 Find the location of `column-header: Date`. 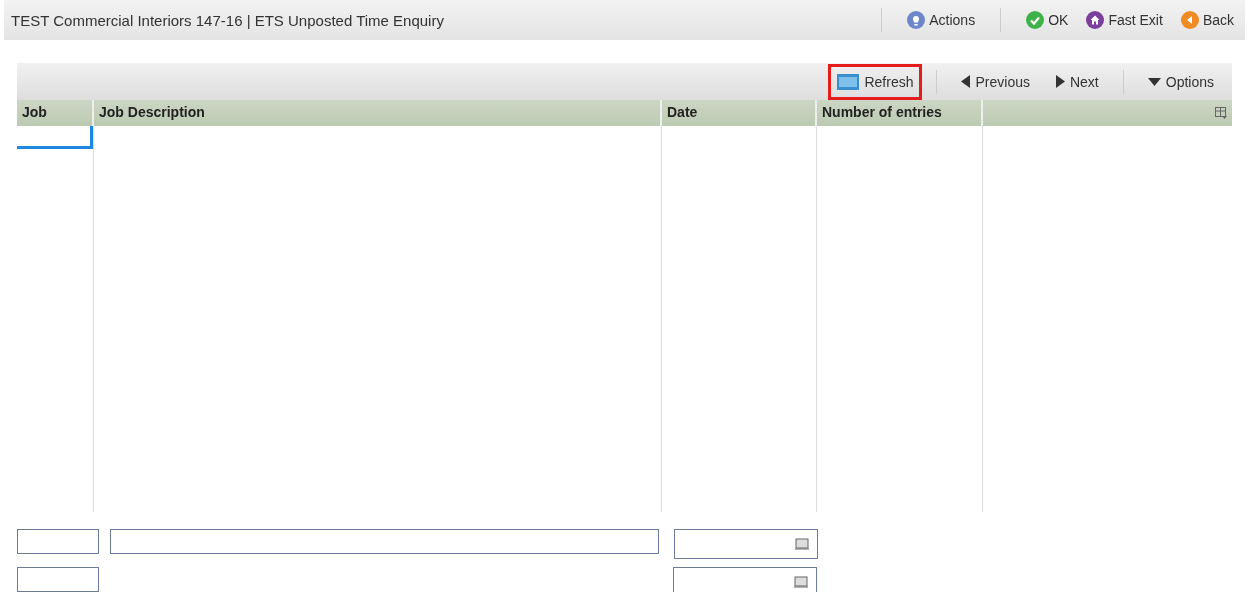

column-header: Date is located at coordinates (739, 113).